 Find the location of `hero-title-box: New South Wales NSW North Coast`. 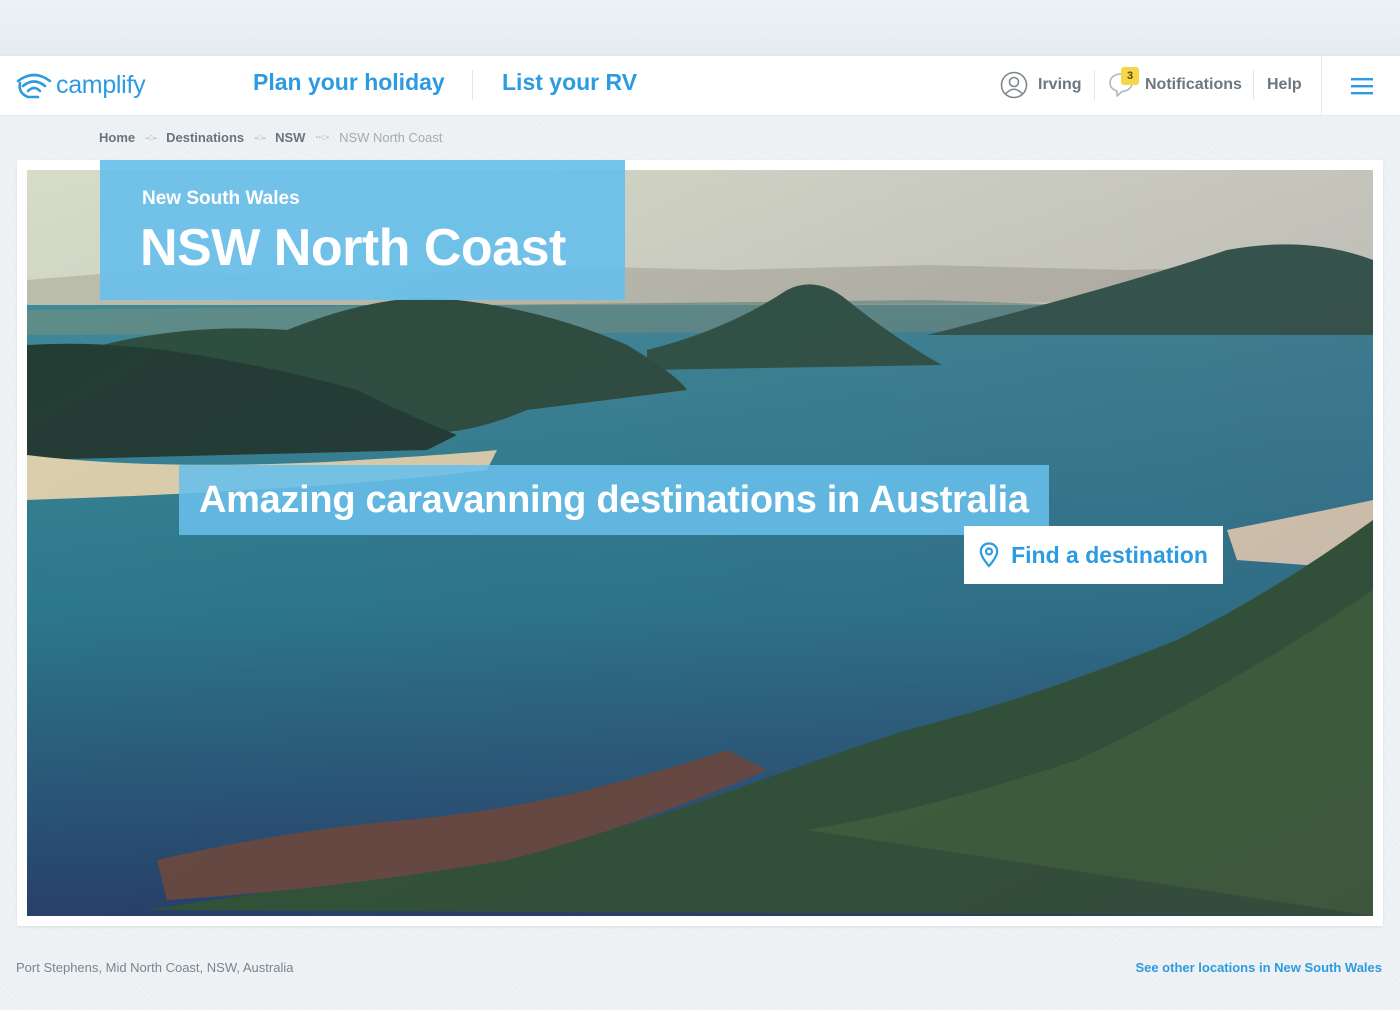

hero-title-box: New South Wales NSW North Coast is located at coordinates (362, 230).